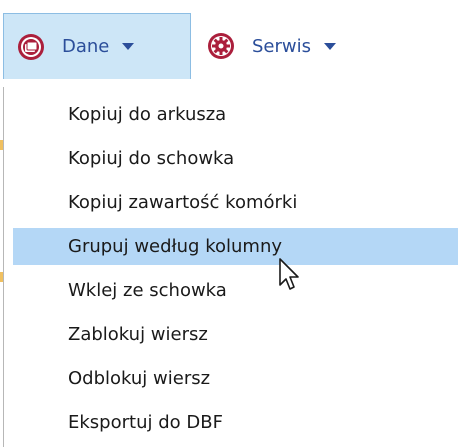 Image resolution: width=458 pixels, height=447 pixels. What do you see at coordinates (31, 46) in the screenshot?
I see `database-icon` at bounding box center [31, 46].